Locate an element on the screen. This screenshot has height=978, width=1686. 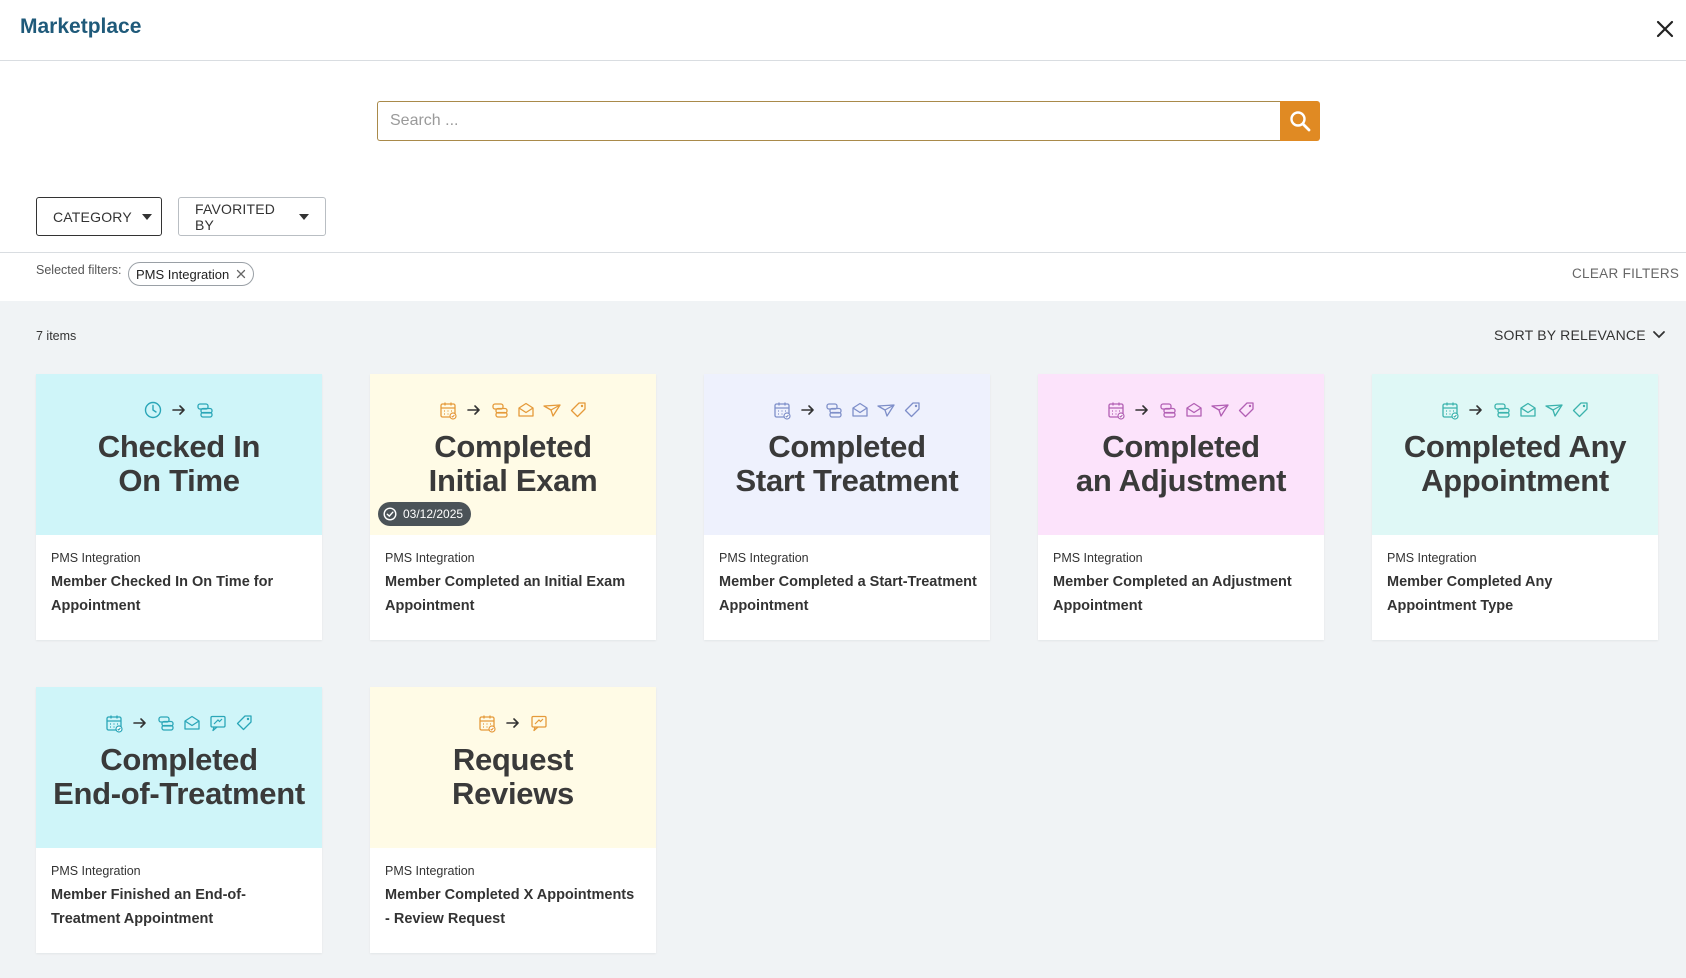
date-badge-label: 03/12/2025 is located at coordinates (433, 514).